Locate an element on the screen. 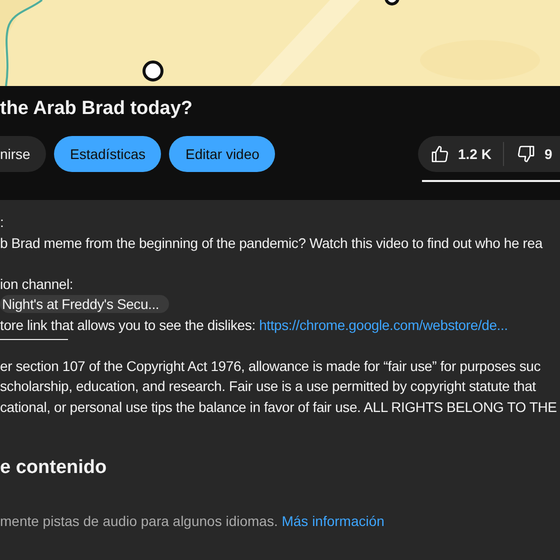  description-text: cational, or personal use tips the balance in favor of fair use. ALL RIGHTS BELONG TO THE is located at coordinates (279, 407).